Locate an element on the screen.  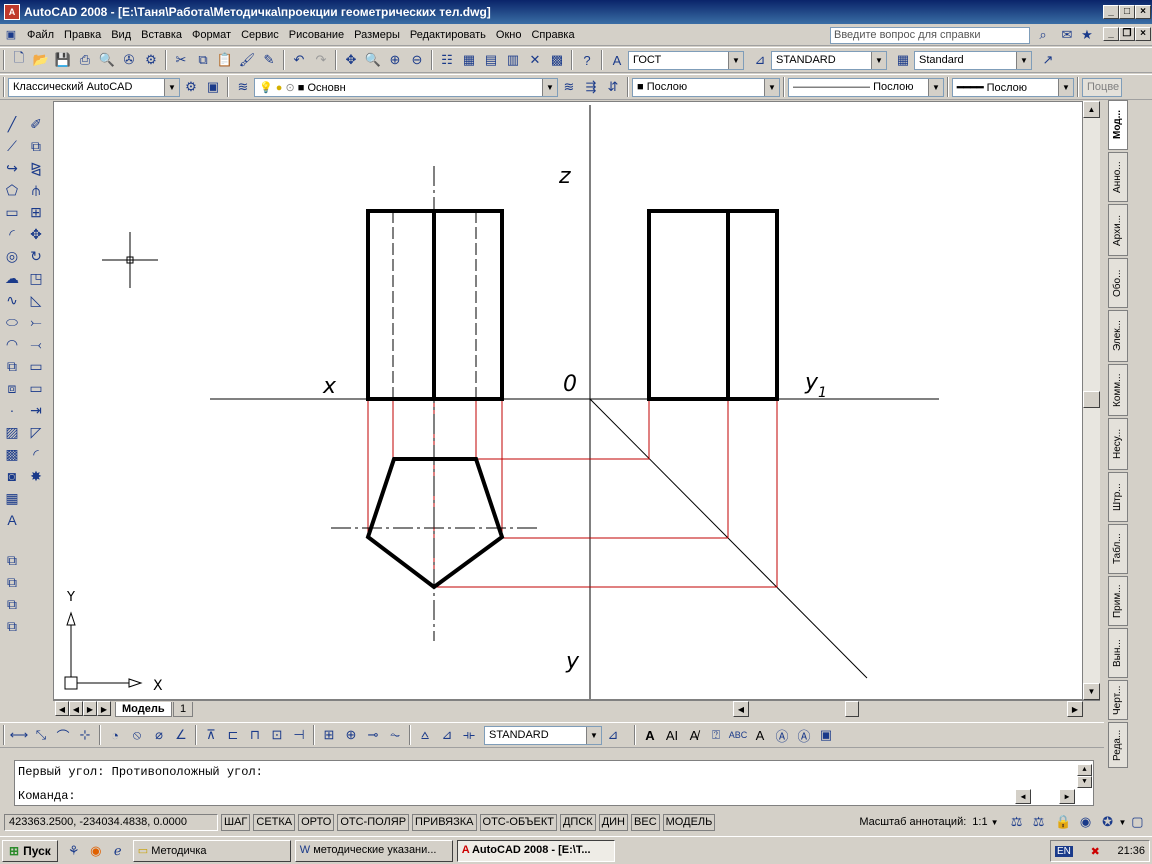
dim-space-icon: ⊡ is located at coordinates (277, 735).